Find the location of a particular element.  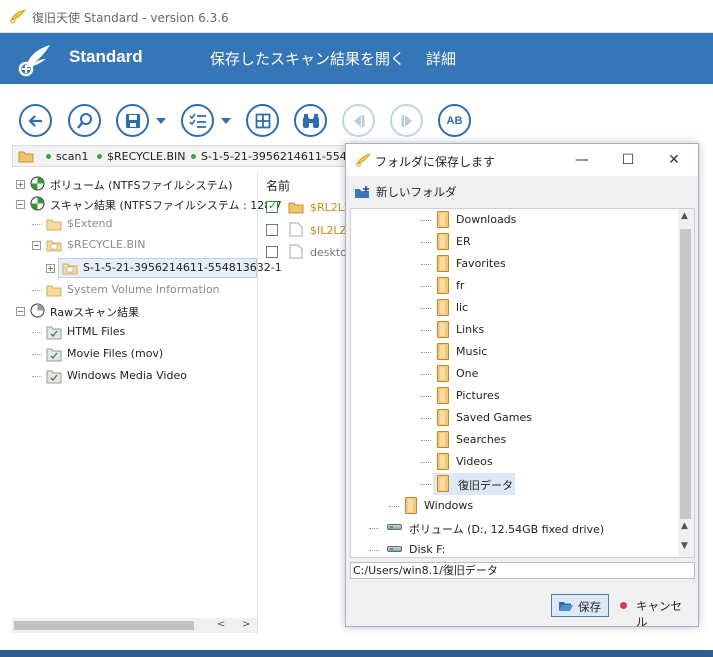

next-button is located at coordinates (406, 120).